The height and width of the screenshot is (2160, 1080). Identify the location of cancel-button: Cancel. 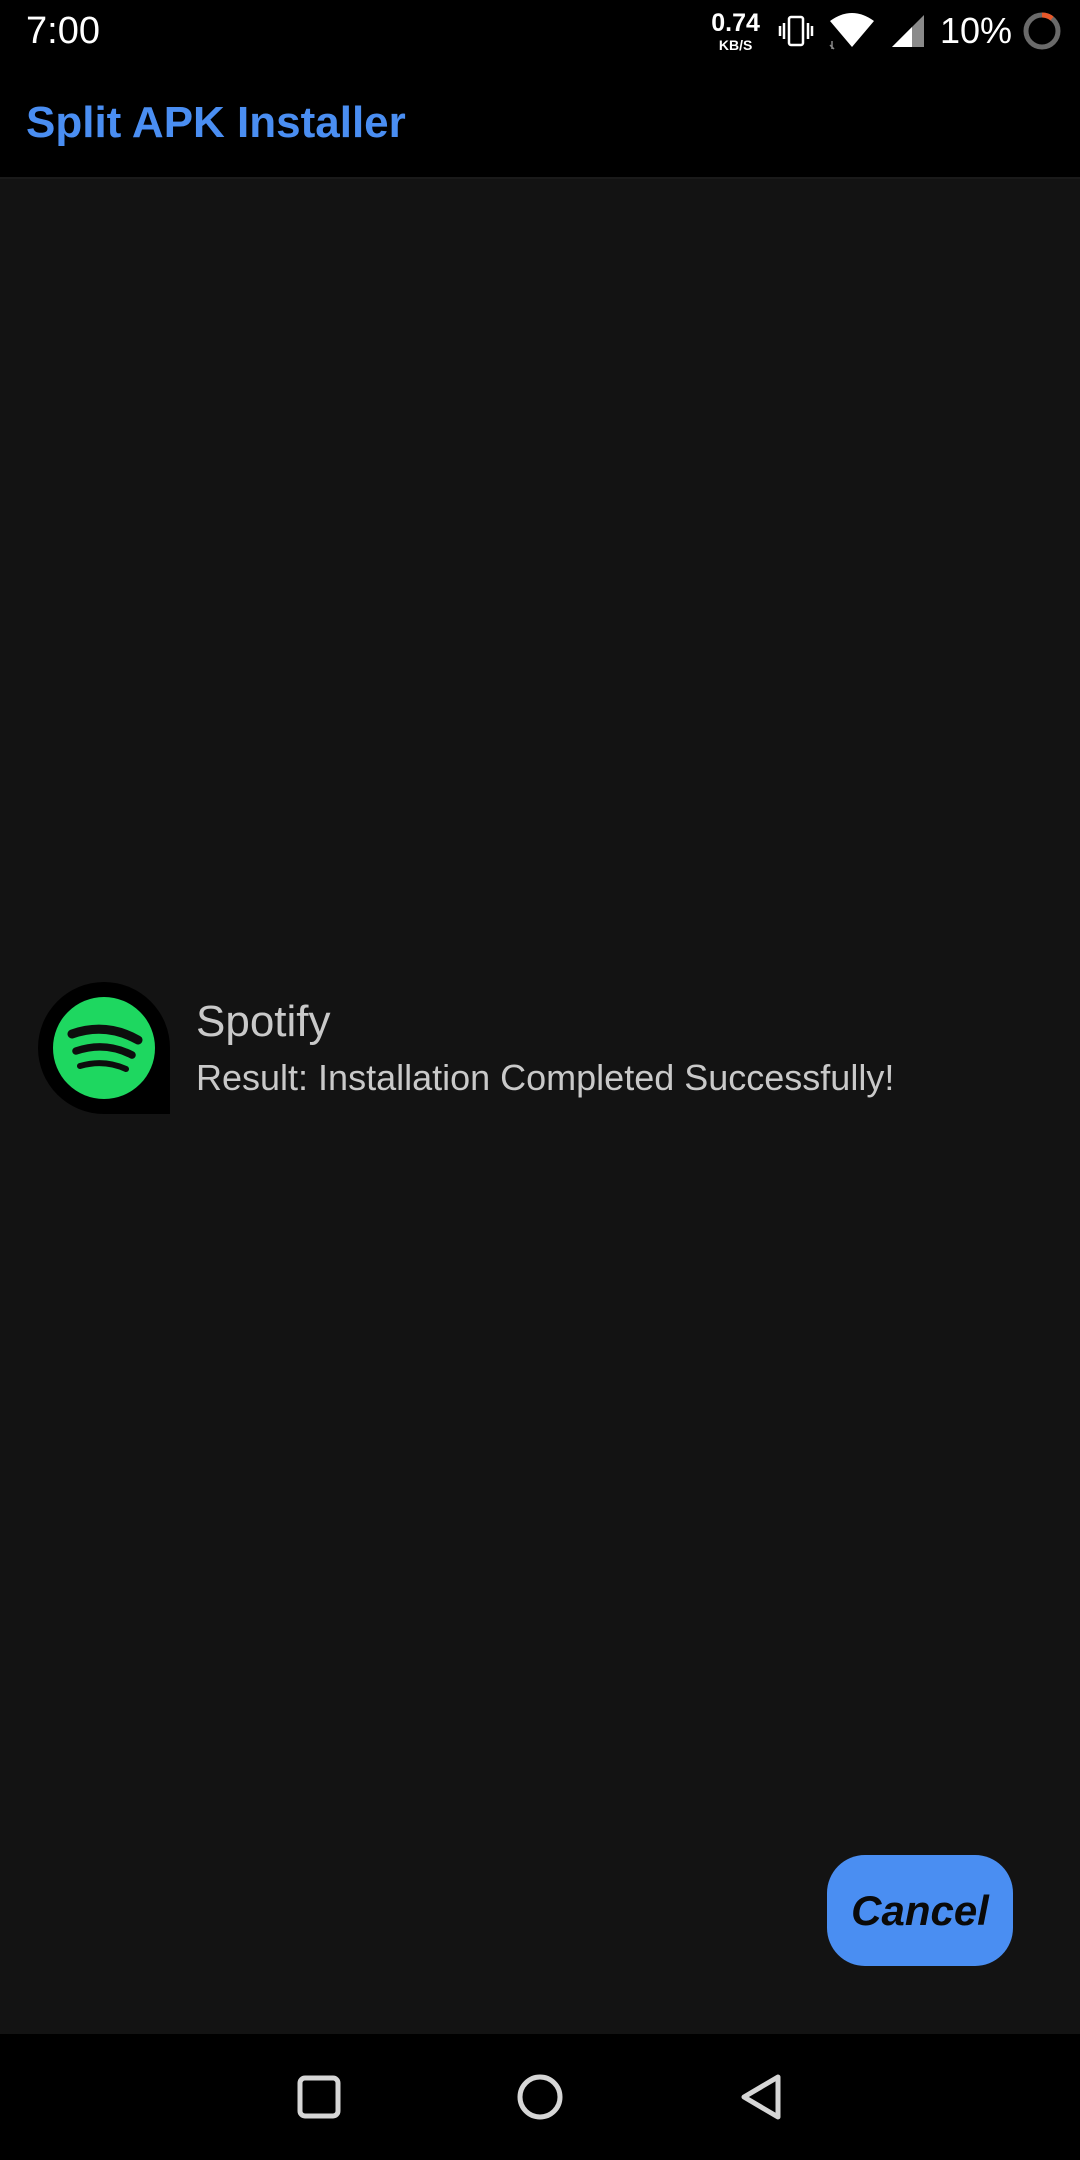
(920, 1910).